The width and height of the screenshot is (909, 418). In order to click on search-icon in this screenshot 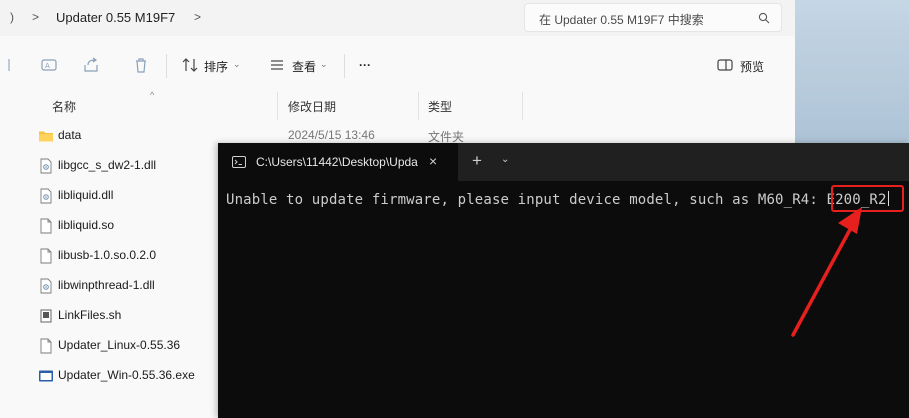, I will do `click(764, 18)`.